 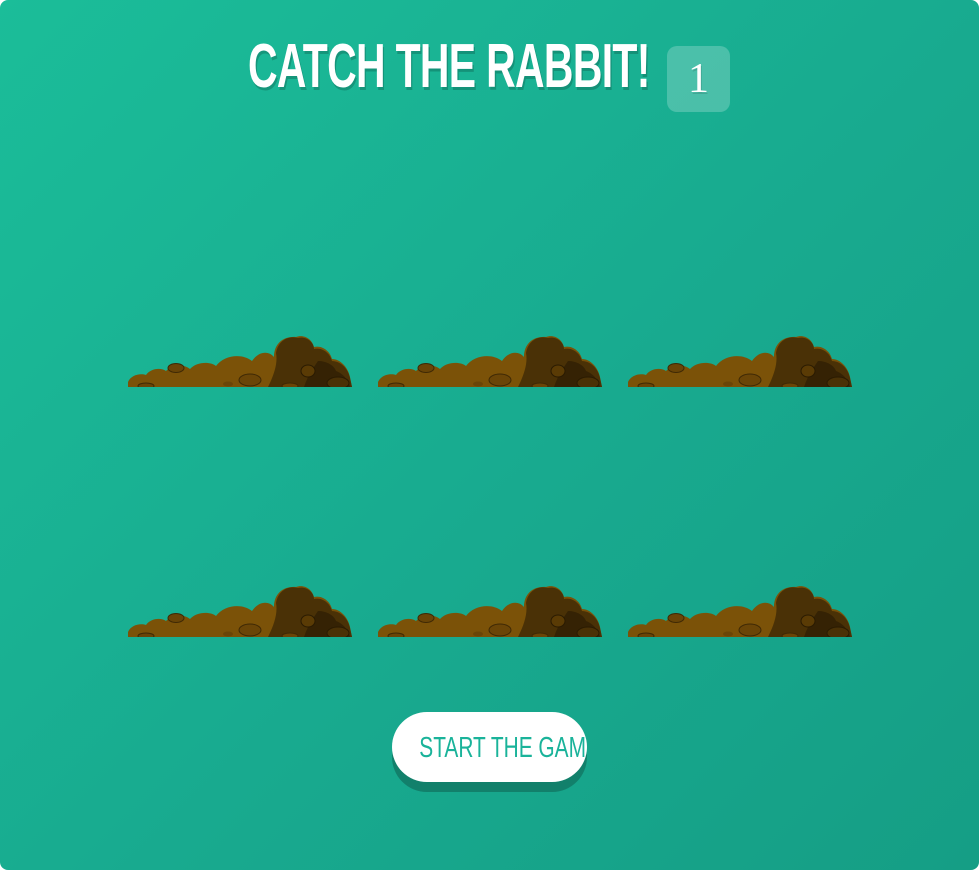 I want to click on game-title: CATCH THE RABBIT!, so click(x=449, y=66).